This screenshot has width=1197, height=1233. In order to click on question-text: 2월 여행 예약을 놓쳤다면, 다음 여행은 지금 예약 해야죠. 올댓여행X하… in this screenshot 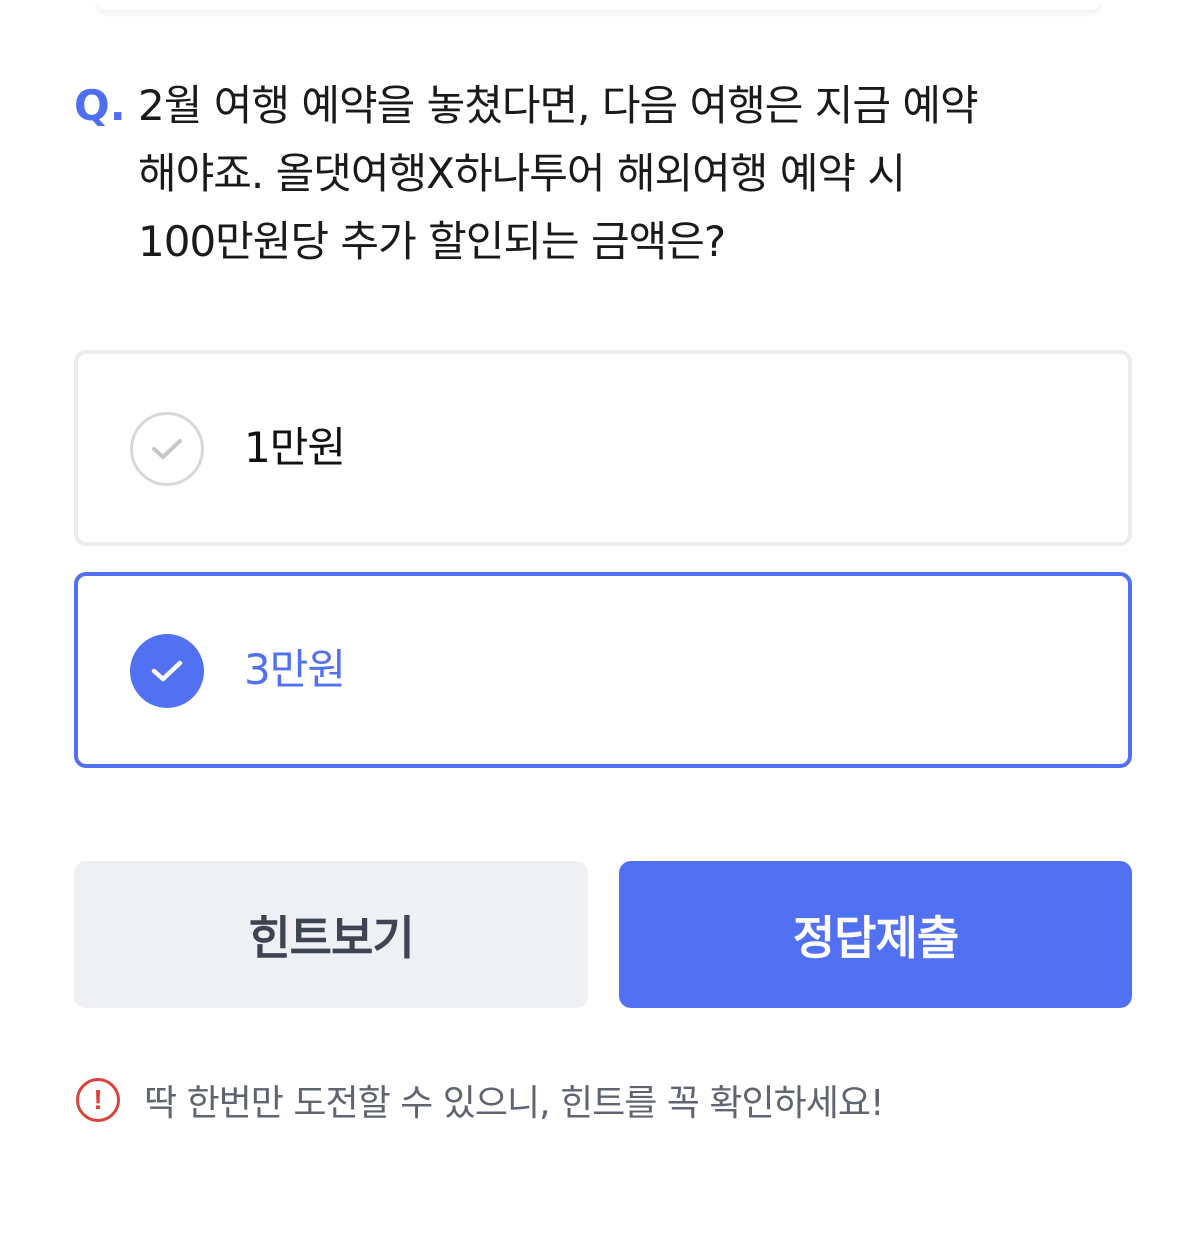, I will do `click(558, 174)`.